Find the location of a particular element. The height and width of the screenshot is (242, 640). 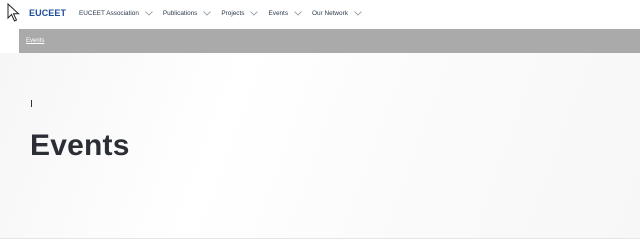

page-title: Events is located at coordinates (80, 145).